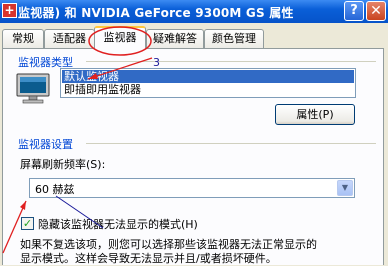 The height and width of the screenshot is (266, 388). I want to click on refresh-rate-value: 60 赫兹, so click(55, 189).